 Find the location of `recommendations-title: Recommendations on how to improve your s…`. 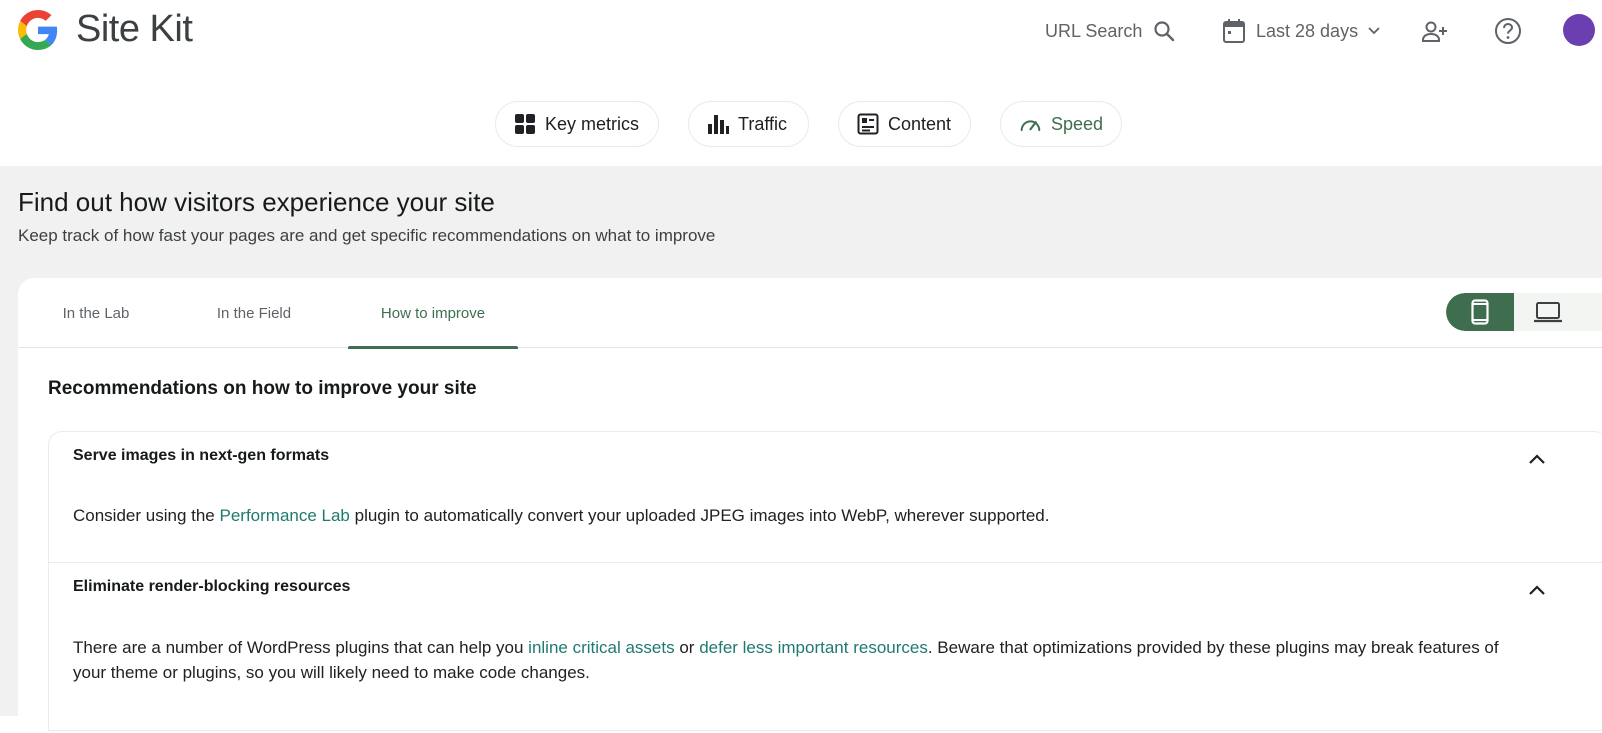

recommendations-title: Recommendations on how to improve your s… is located at coordinates (262, 388).